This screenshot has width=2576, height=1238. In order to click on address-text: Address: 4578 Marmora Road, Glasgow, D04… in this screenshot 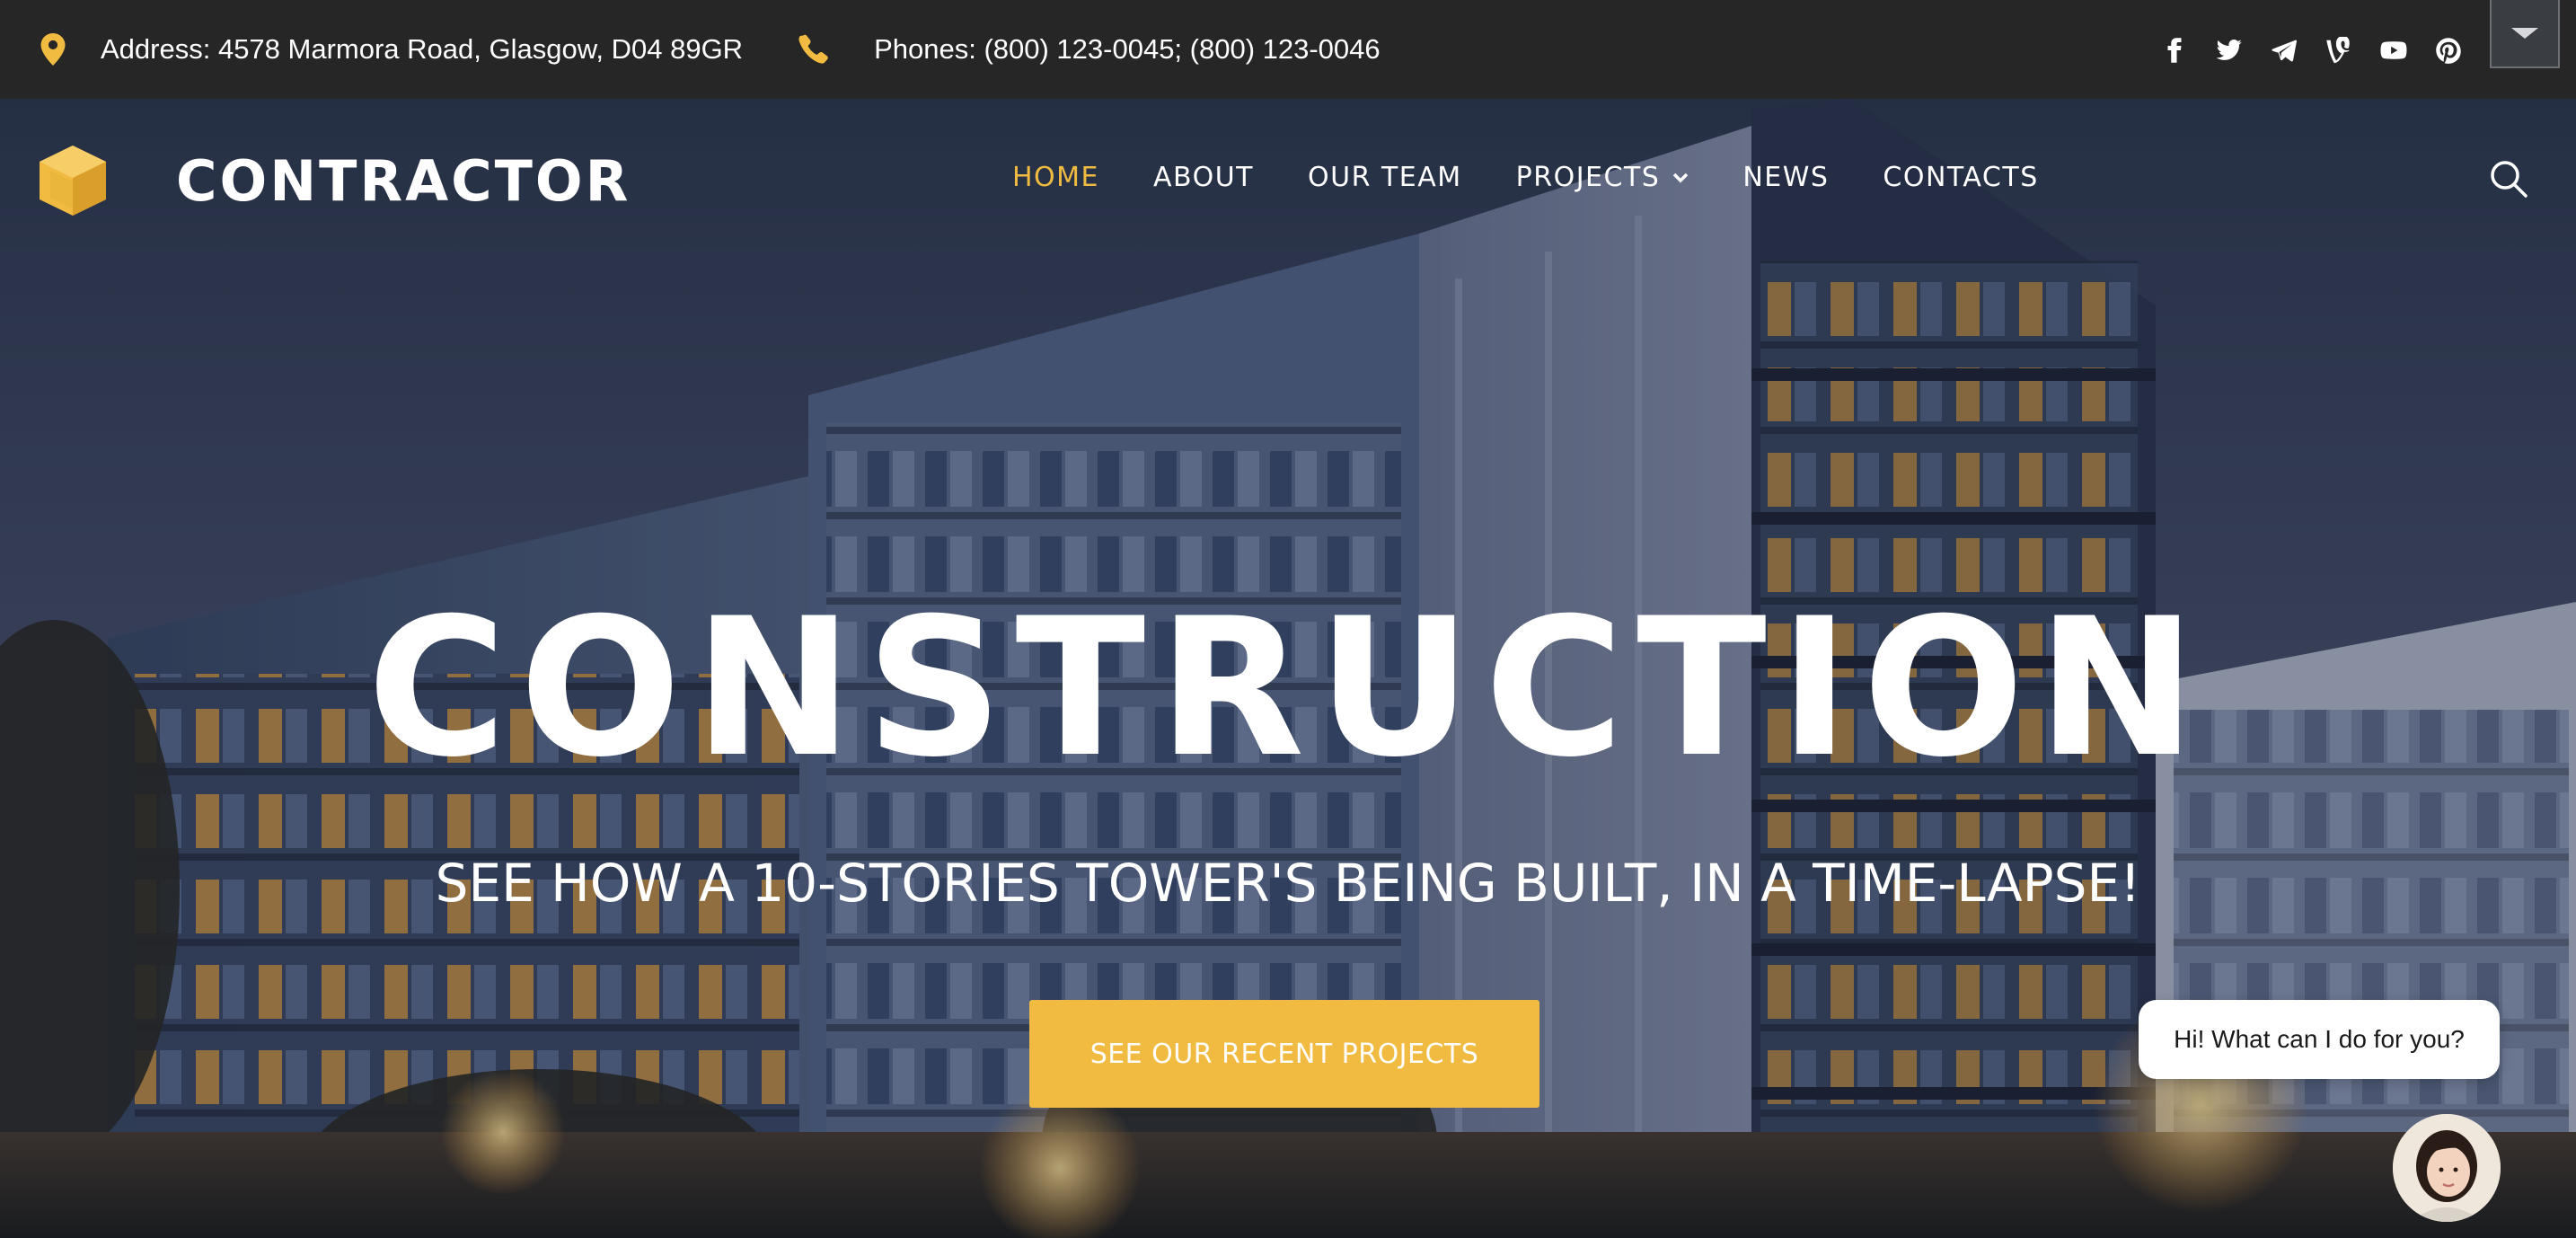, I will do `click(422, 49)`.